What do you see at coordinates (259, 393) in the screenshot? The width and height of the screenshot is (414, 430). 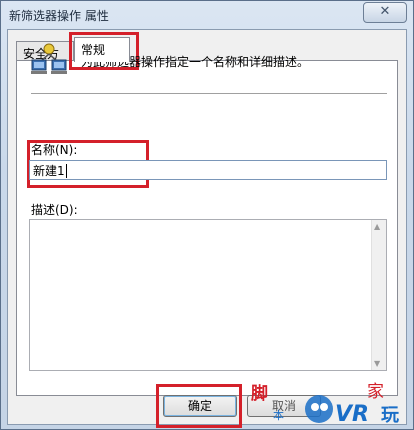 I see `svg-text: 脚` at bounding box center [259, 393].